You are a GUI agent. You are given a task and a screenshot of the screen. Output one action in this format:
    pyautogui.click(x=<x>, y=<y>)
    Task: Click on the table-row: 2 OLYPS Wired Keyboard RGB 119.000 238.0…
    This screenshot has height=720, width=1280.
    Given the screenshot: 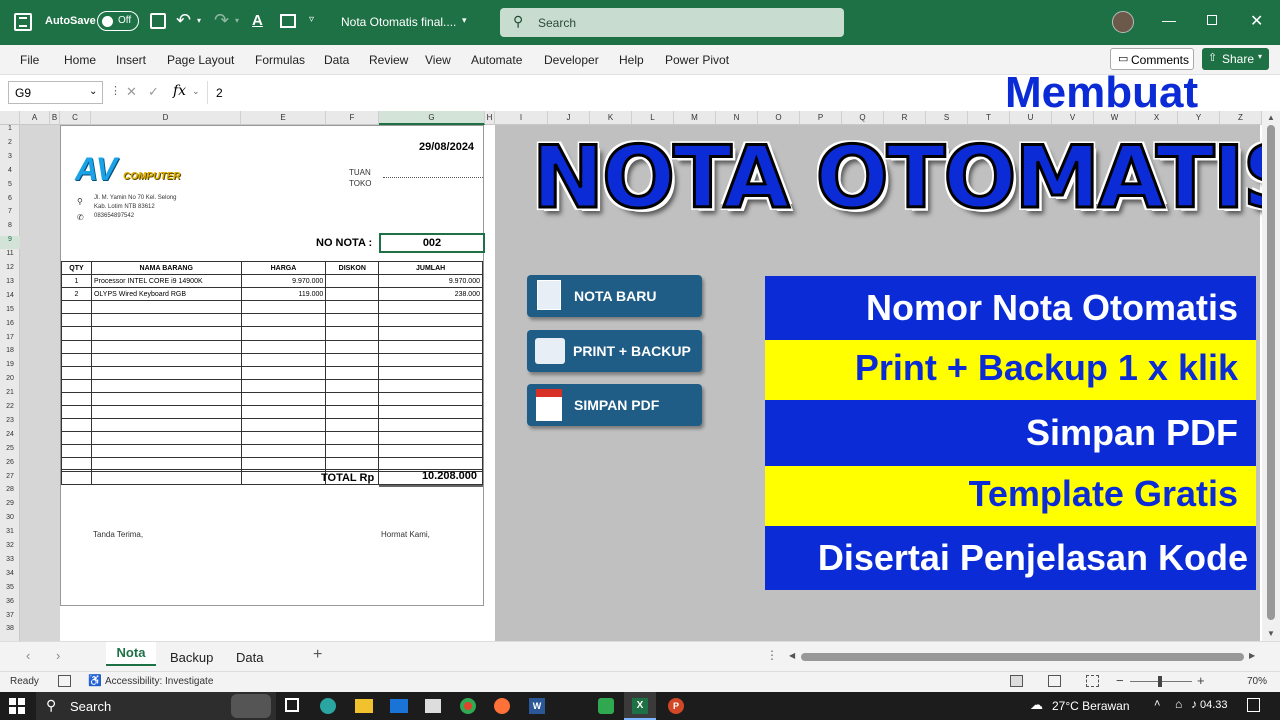 What is the action you would take?
    pyautogui.click(x=272, y=294)
    